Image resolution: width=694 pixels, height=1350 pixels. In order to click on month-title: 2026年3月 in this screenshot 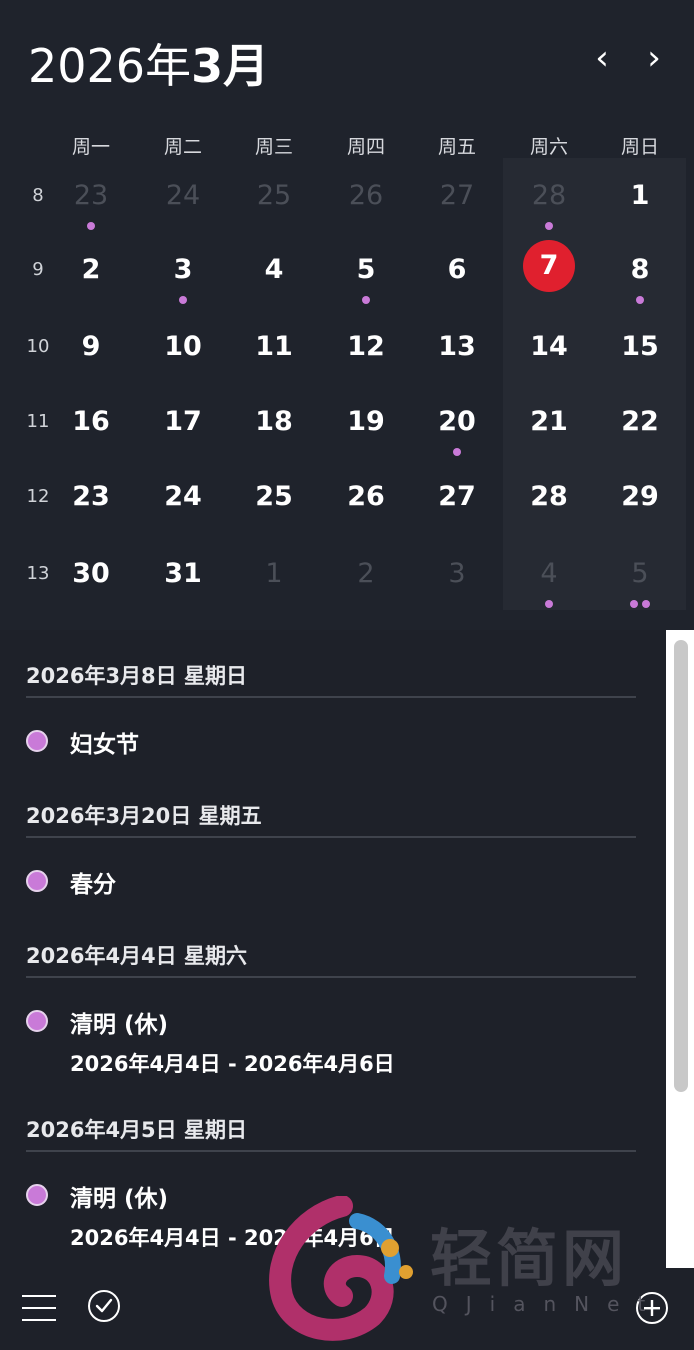, I will do `click(149, 66)`.